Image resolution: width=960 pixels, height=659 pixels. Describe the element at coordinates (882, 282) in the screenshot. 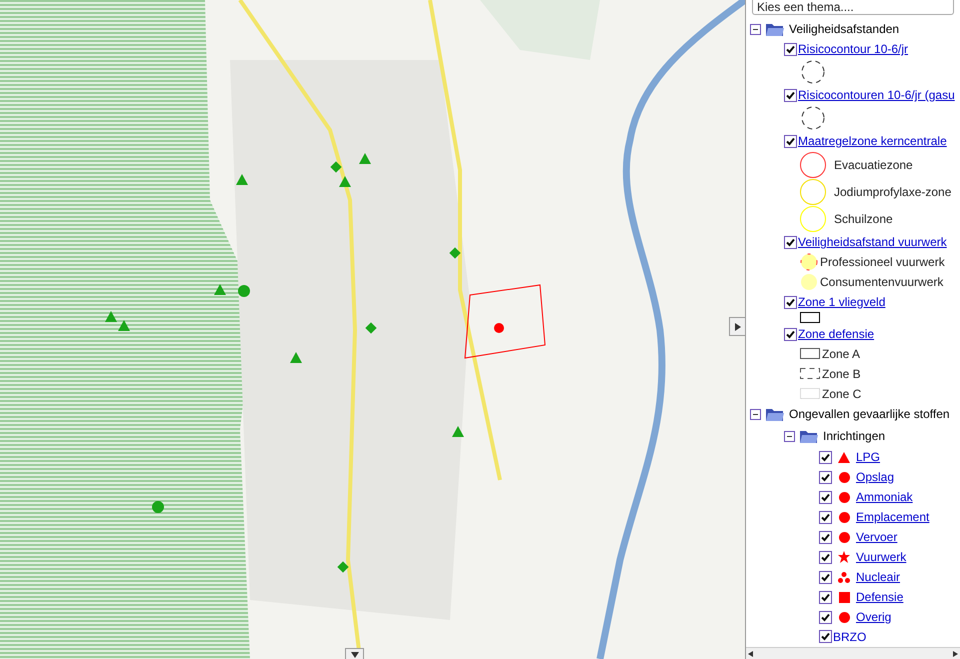

I see `symbol-label: Consumentenvuurwerk` at that location.